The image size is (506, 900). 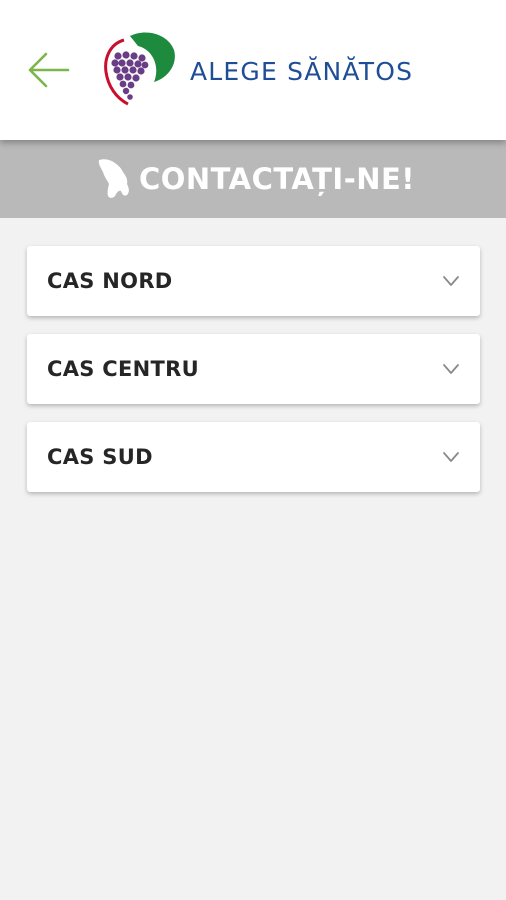 I want to click on accordion-item-cas-nord: CAS NORD, so click(x=253, y=281).